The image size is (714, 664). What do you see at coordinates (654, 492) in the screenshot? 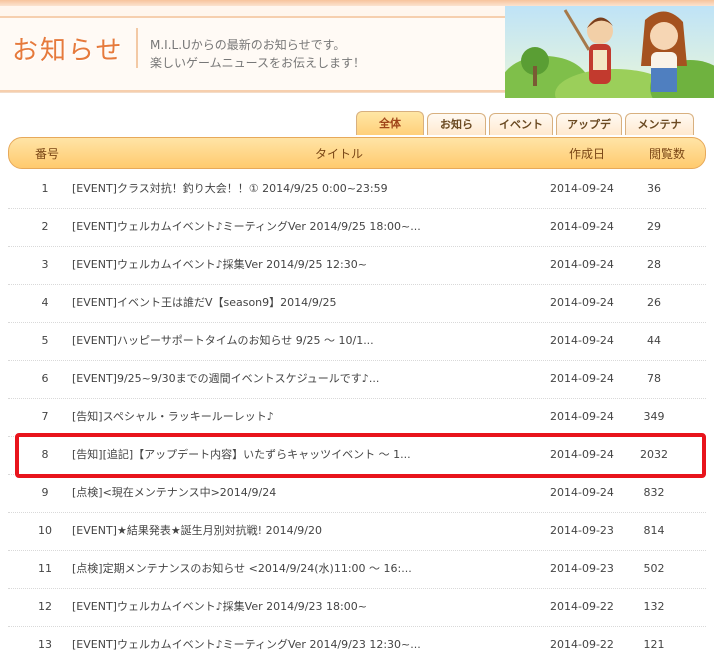
I see `row-views: 832` at bounding box center [654, 492].